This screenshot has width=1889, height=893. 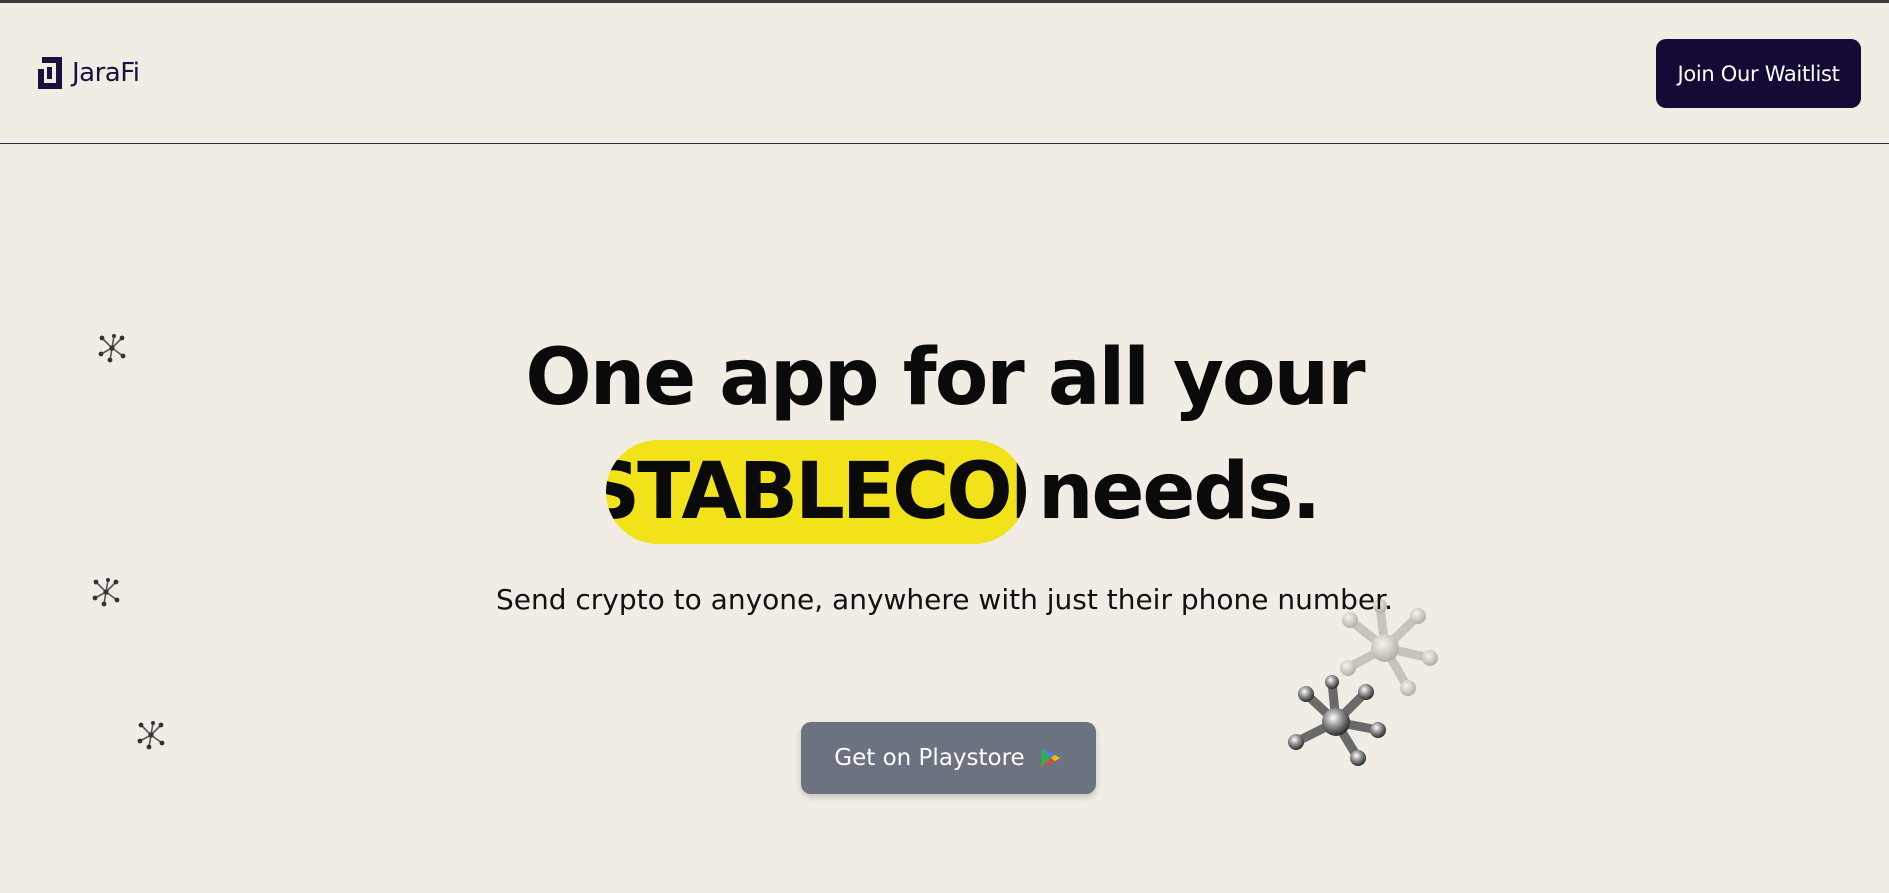 What do you see at coordinates (945, 378) in the screenshot?
I see `hero-title-line1: One app for all your` at bounding box center [945, 378].